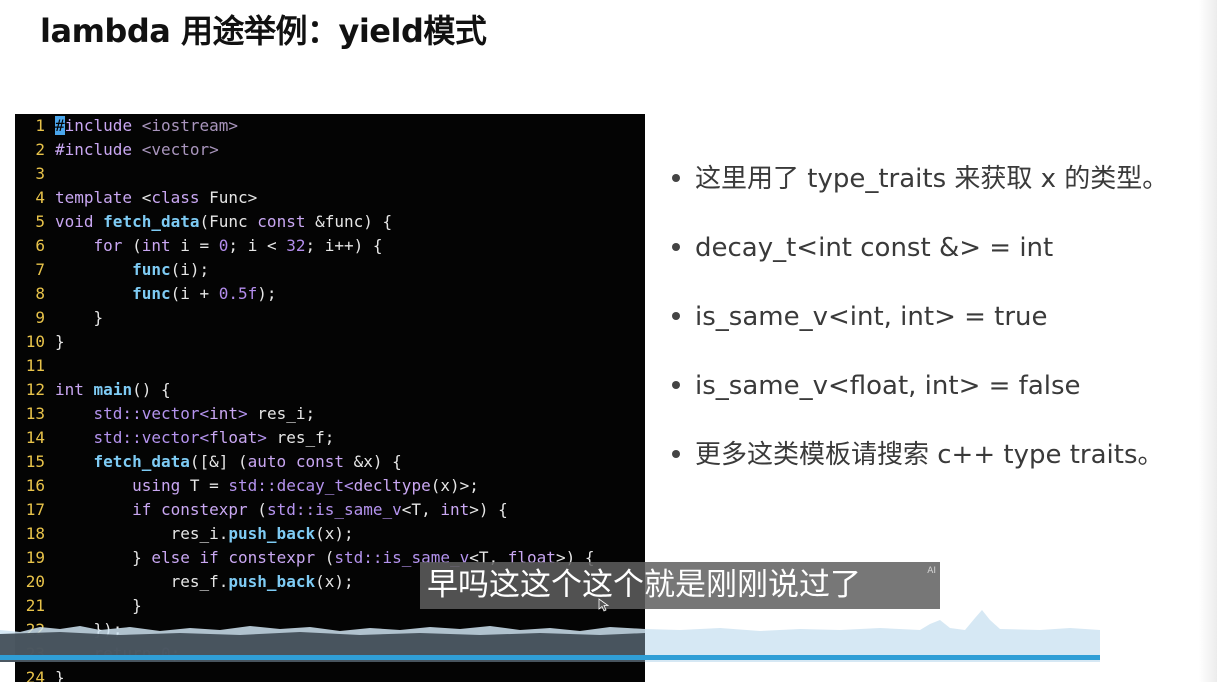  Describe the element at coordinates (330, 414) in the screenshot. I see `code-line: 13 std::vector<int> res_i;` at that location.